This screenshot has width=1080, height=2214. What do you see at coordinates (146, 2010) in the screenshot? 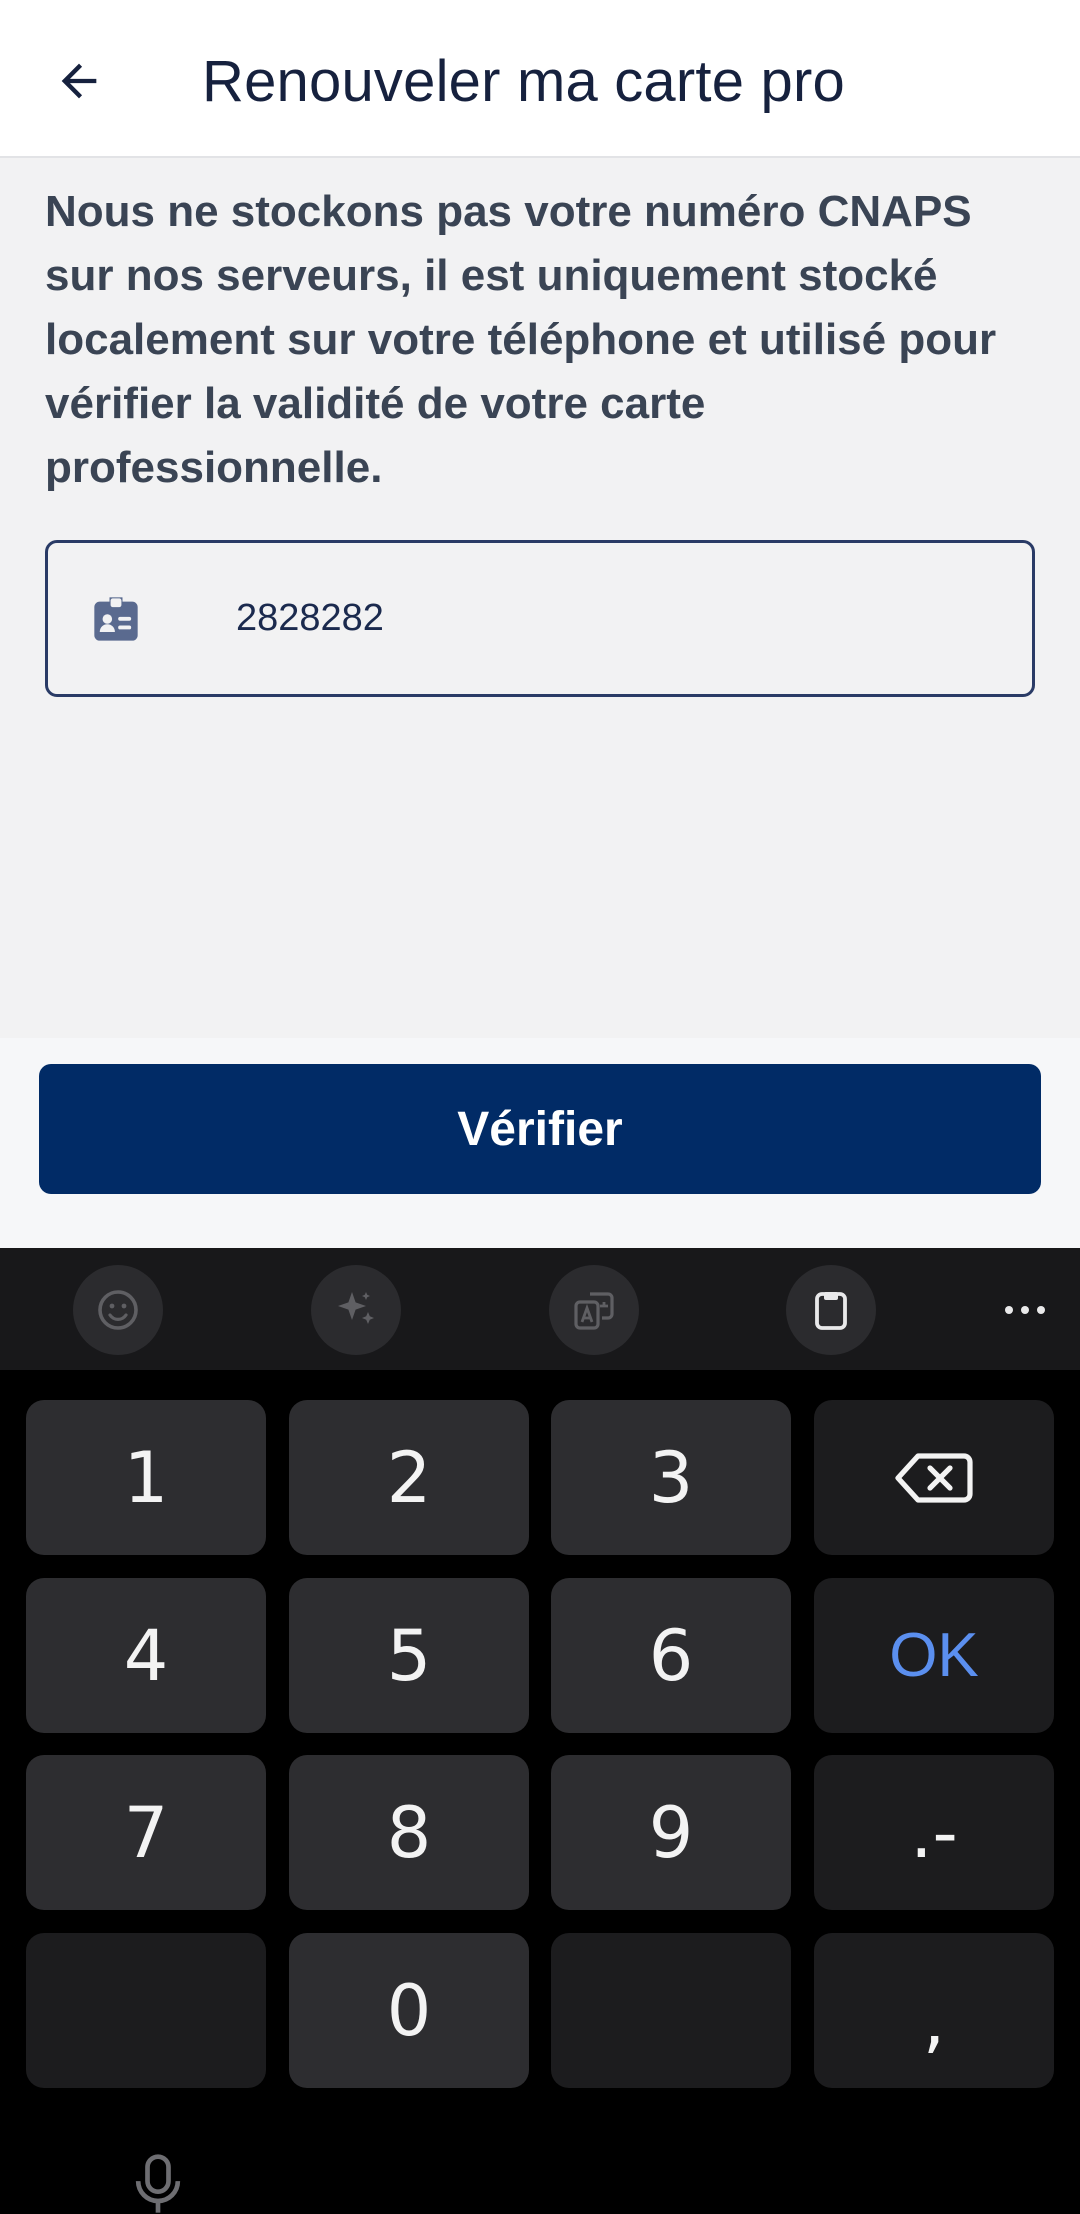
I see `key-blank-left` at bounding box center [146, 2010].